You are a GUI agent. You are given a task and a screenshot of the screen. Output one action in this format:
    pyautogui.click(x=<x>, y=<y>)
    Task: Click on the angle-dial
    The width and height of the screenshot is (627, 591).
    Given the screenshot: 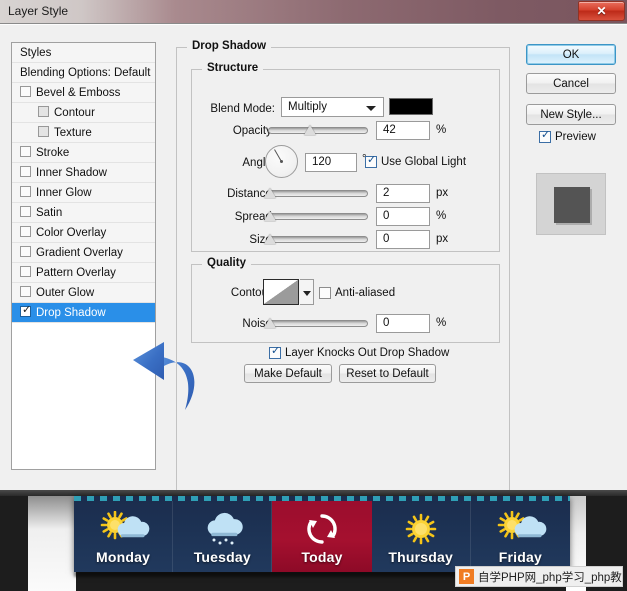 What is the action you would take?
    pyautogui.click(x=281, y=161)
    